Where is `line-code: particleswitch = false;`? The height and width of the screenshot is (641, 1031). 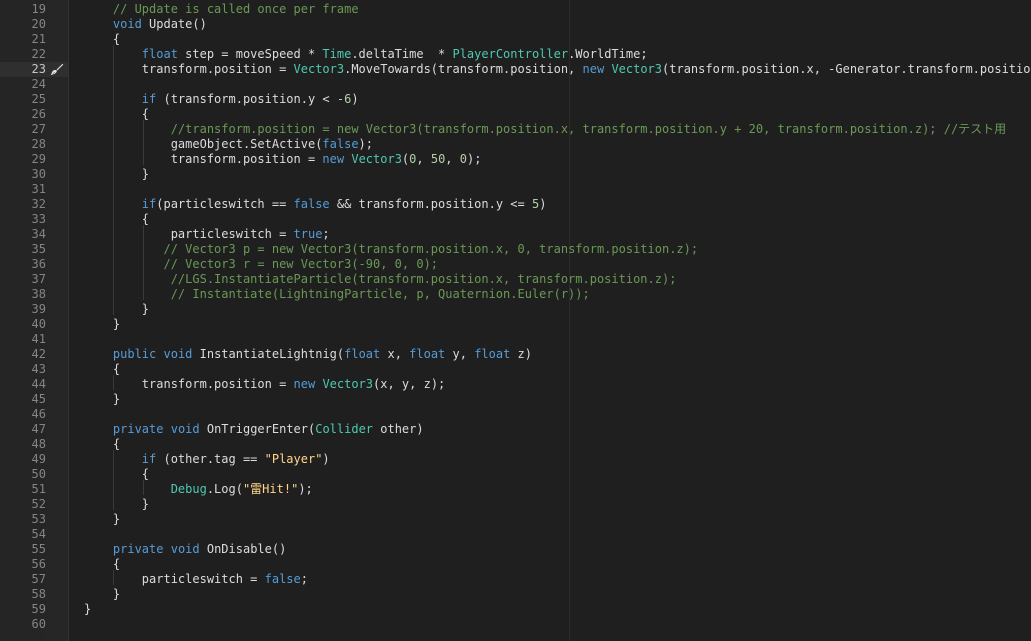 line-code: particleswitch = false; is located at coordinates (196, 579).